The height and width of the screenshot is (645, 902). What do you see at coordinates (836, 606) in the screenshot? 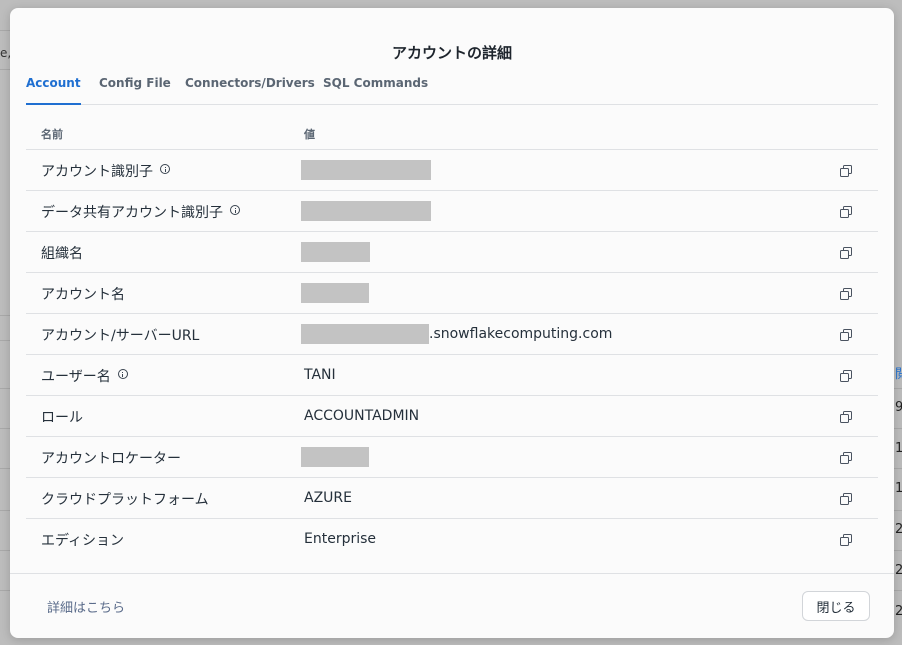
I see `close-button: 閉じる` at bounding box center [836, 606].